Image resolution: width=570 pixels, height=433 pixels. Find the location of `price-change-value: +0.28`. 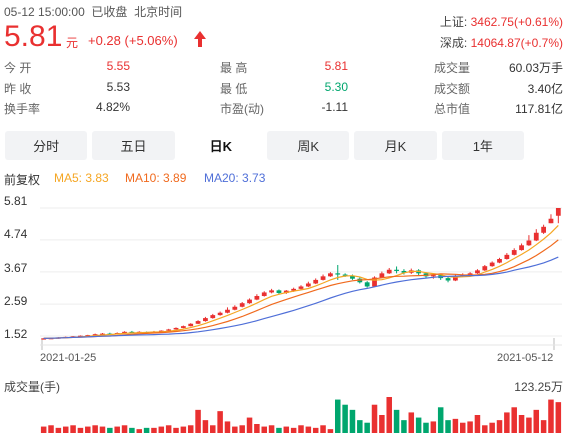

price-change-value: +0.28 is located at coordinates (104, 40).